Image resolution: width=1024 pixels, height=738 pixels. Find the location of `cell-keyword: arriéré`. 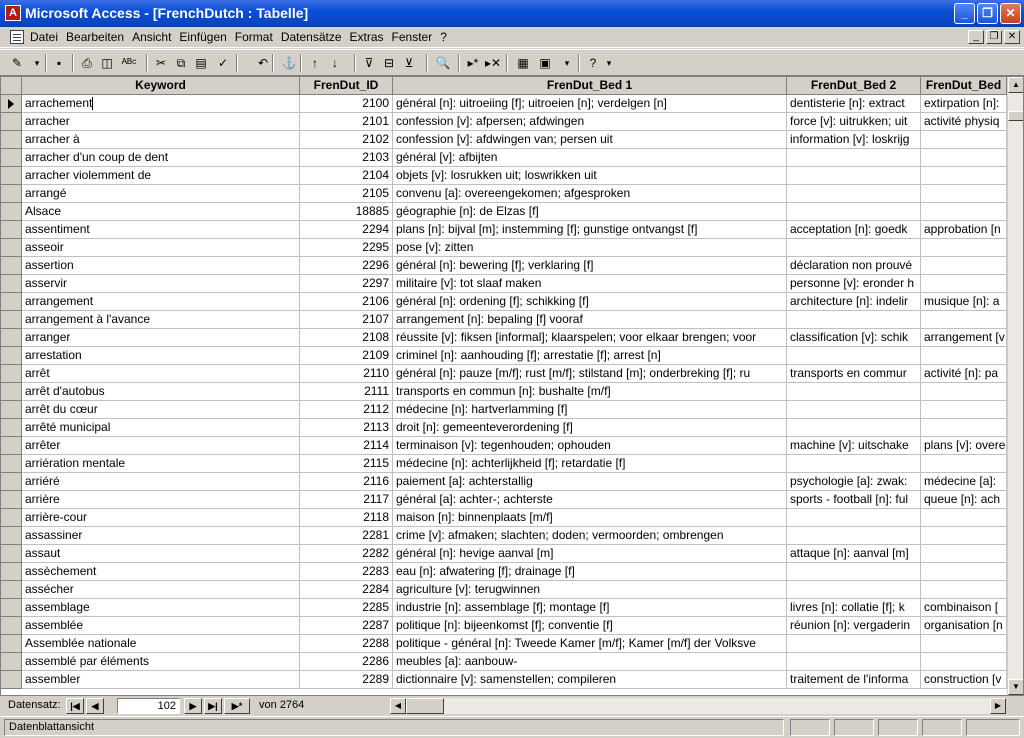

cell-keyword: arriéré is located at coordinates (161, 482).